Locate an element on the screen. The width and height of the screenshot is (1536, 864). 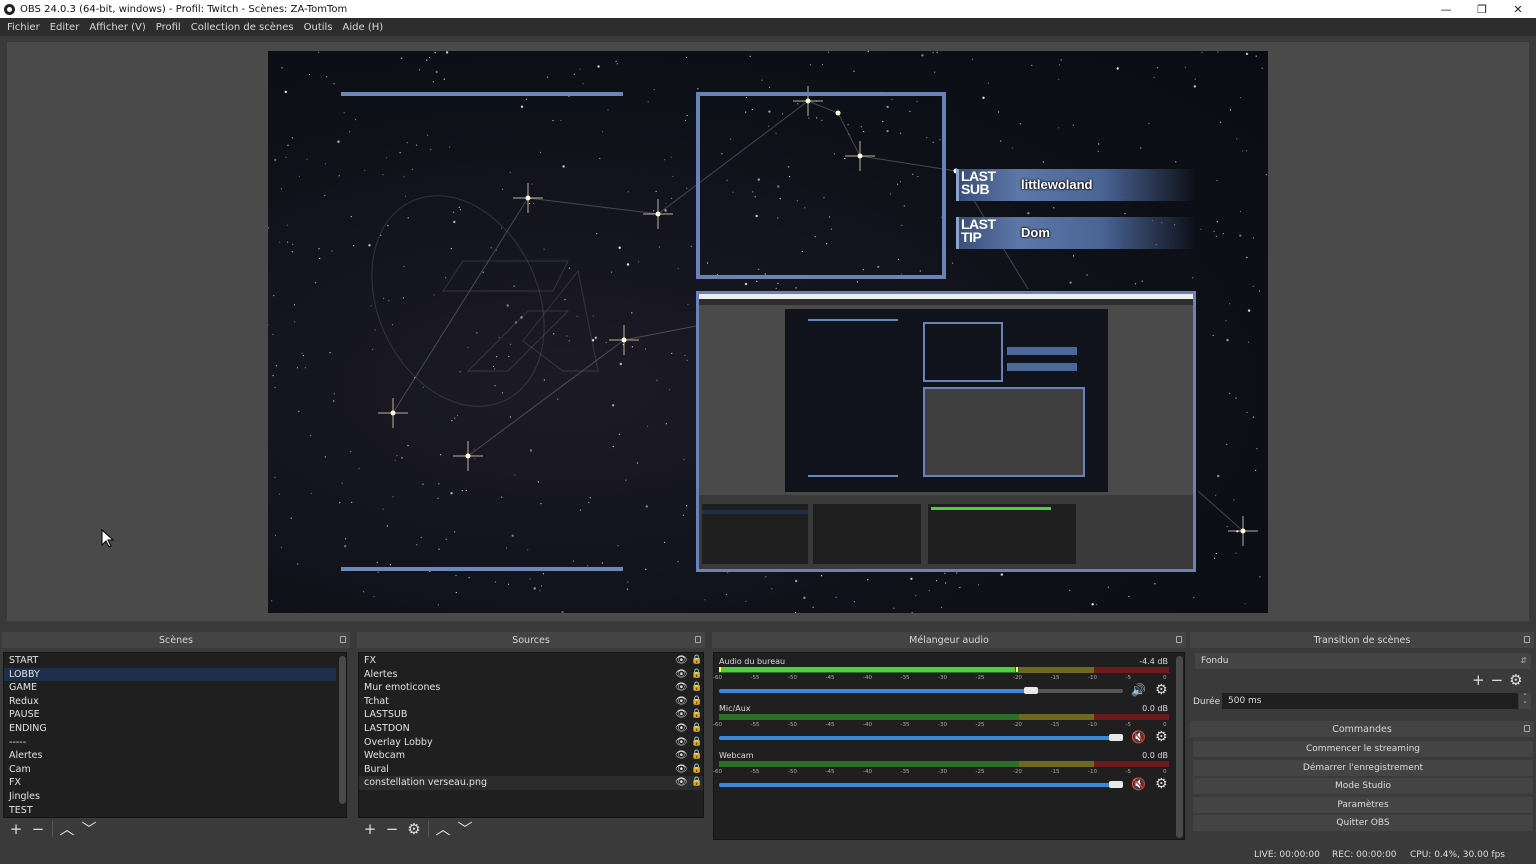
meter-tick-label: -40 is located at coordinates (867, 772).